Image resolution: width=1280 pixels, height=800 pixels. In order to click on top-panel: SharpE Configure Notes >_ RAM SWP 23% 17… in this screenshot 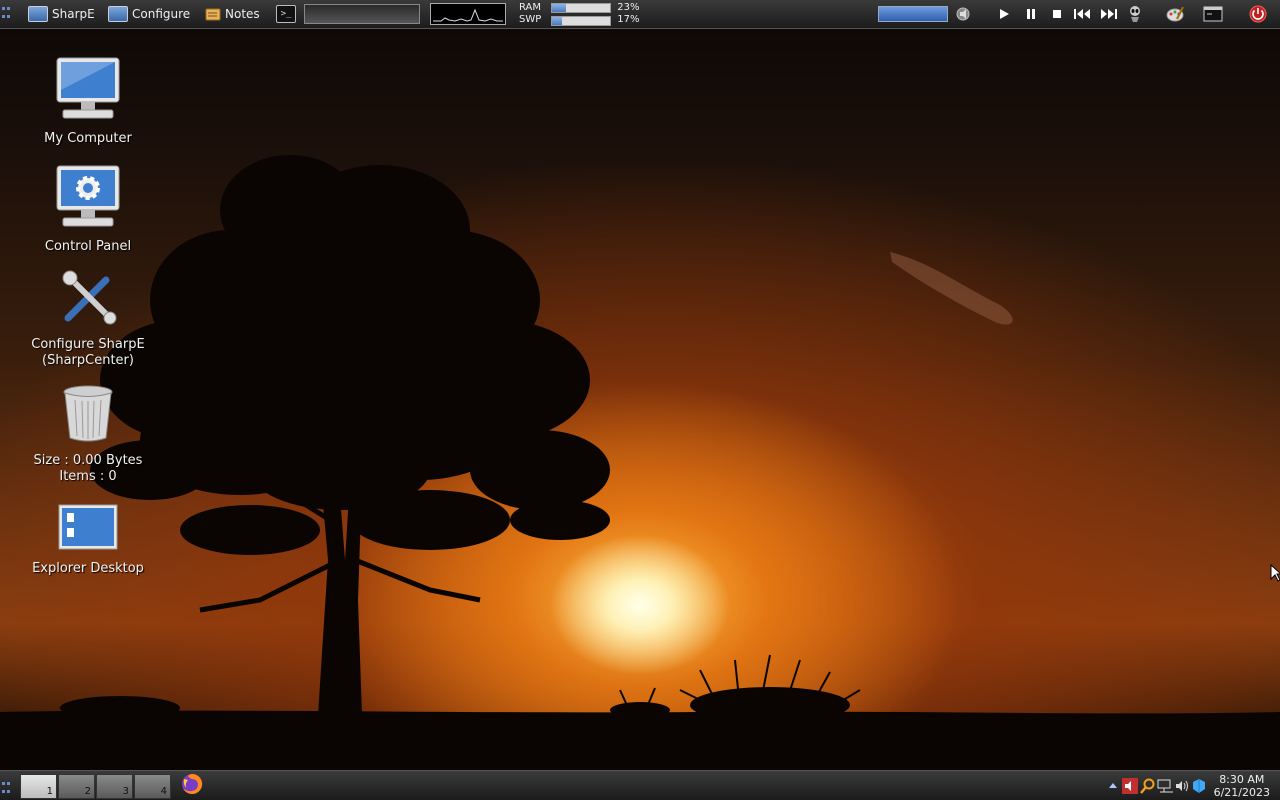, I will do `click(640, 14)`.